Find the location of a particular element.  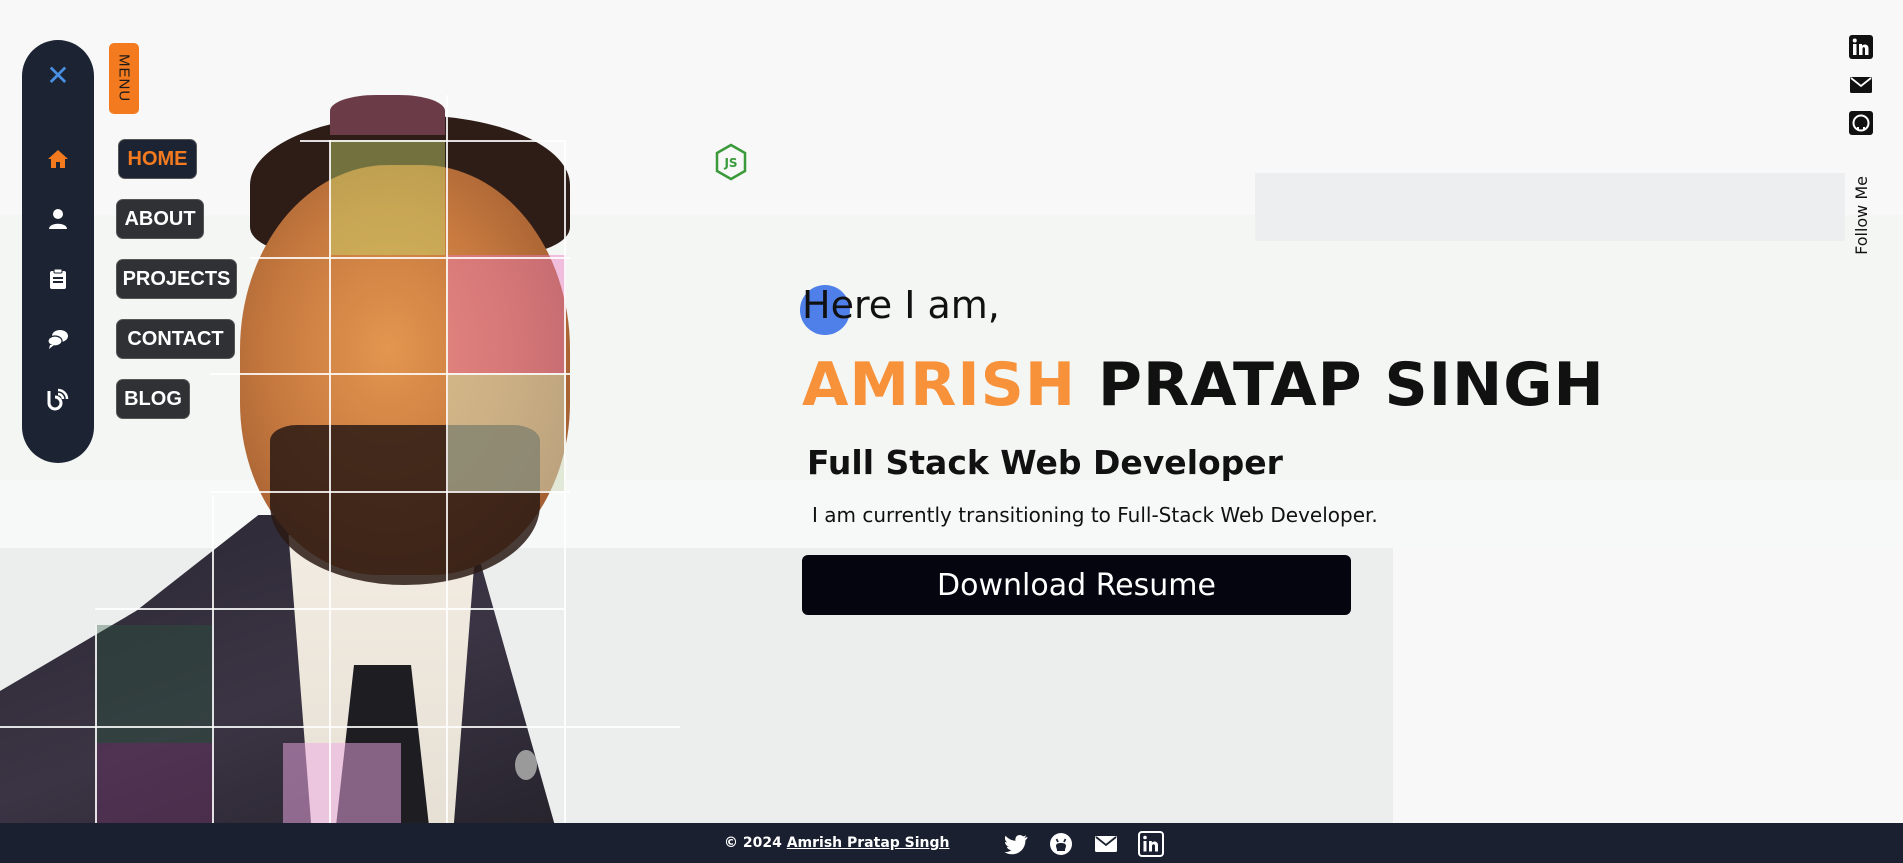

nav-item-label: BLOG is located at coordinates (153, 398).